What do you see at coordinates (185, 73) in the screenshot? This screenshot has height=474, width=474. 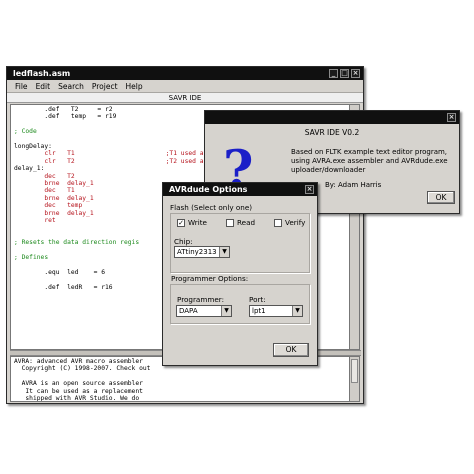 I see `editor-titlebar: ledflash.asm _ □ ×` at bounding box center [185, 73].